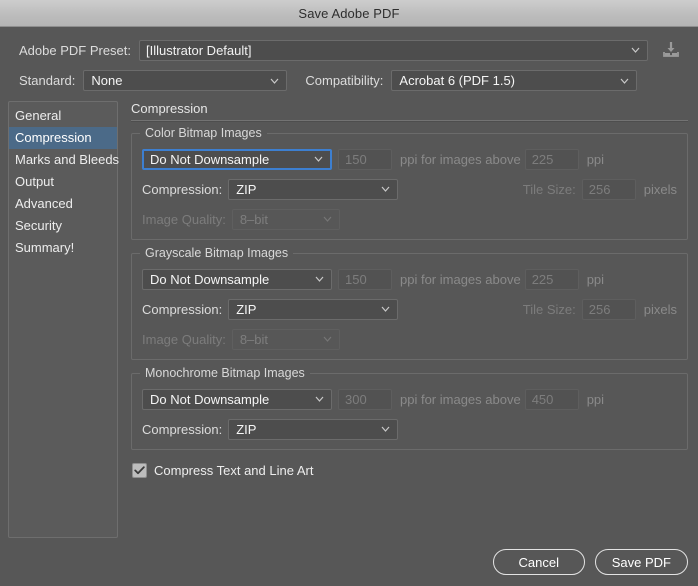  I want to click on color-threshold-input: 225, so click(551, 159).